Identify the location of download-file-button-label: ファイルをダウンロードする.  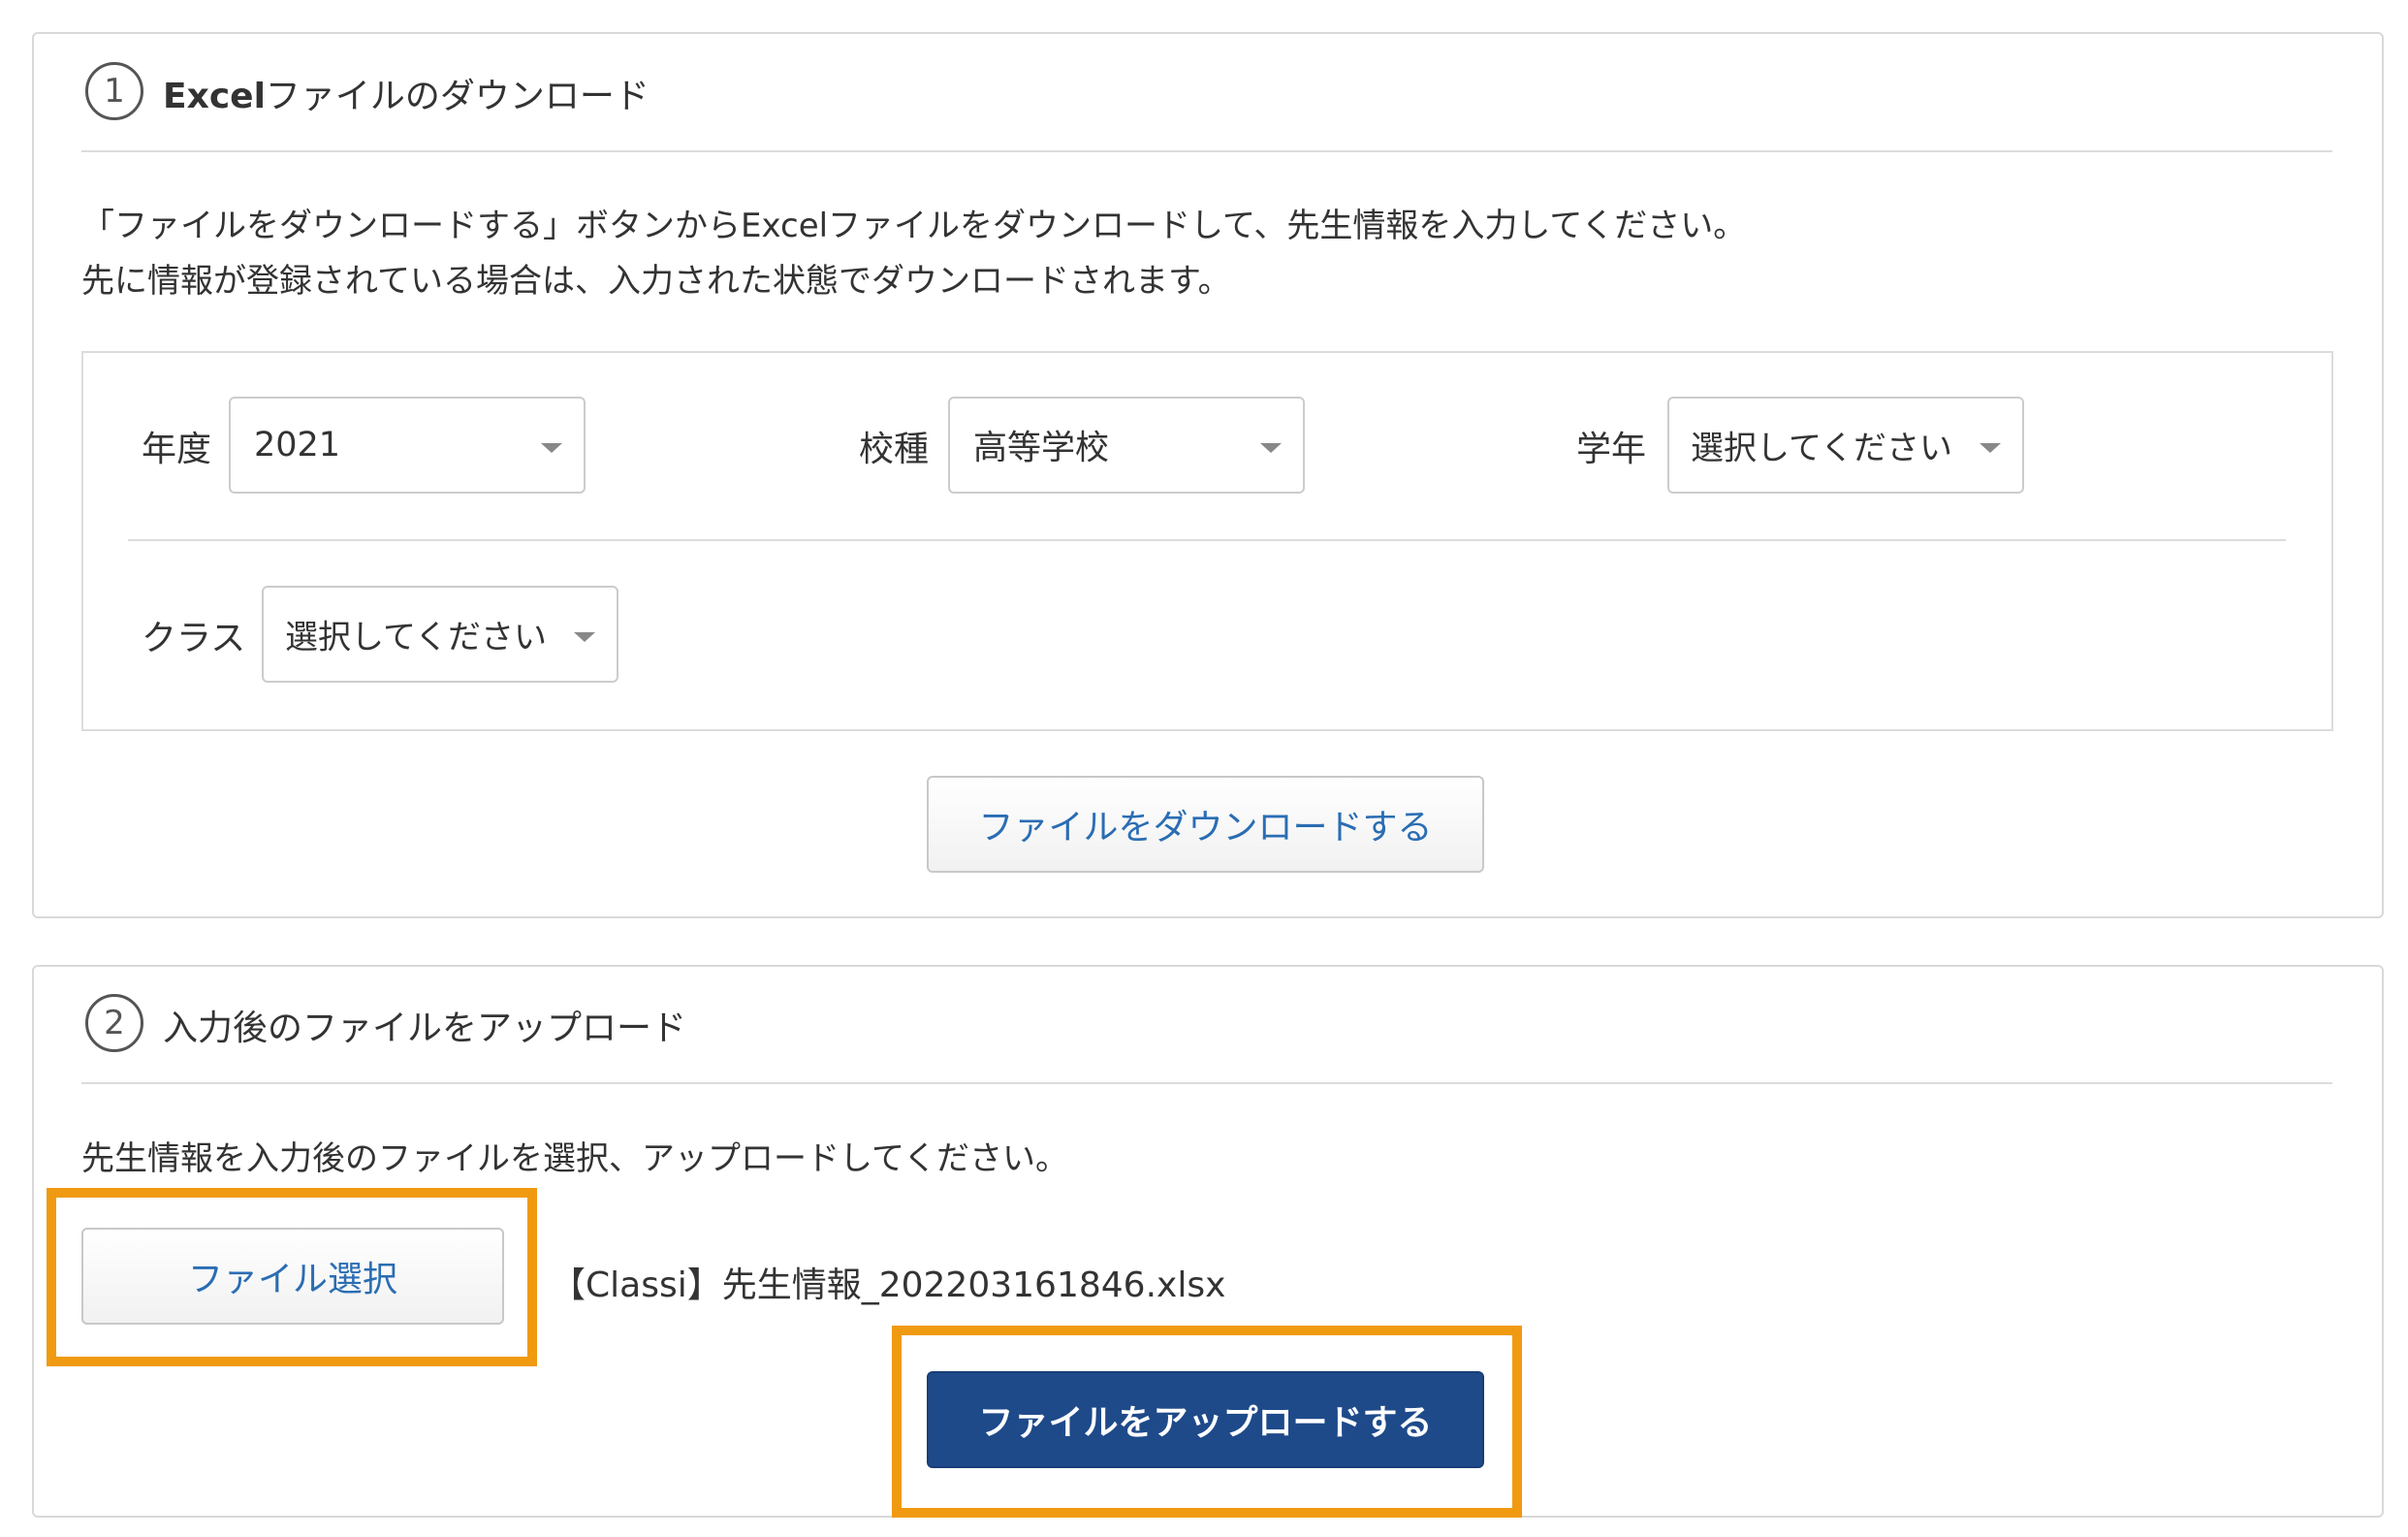
(1205, 828).